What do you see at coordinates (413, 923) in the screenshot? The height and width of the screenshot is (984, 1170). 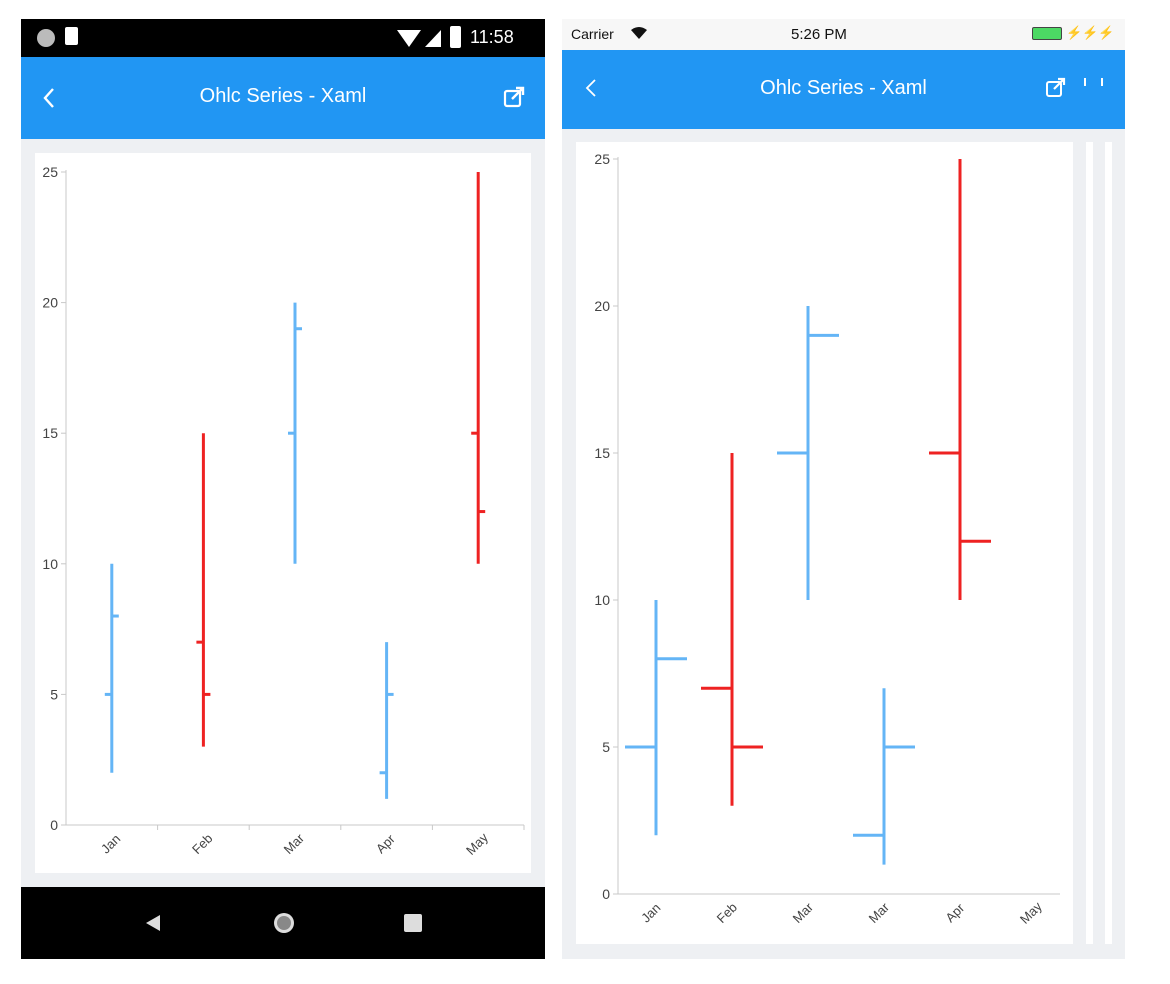 I see `nav-recents-icon` at bounding box center [413, 923].